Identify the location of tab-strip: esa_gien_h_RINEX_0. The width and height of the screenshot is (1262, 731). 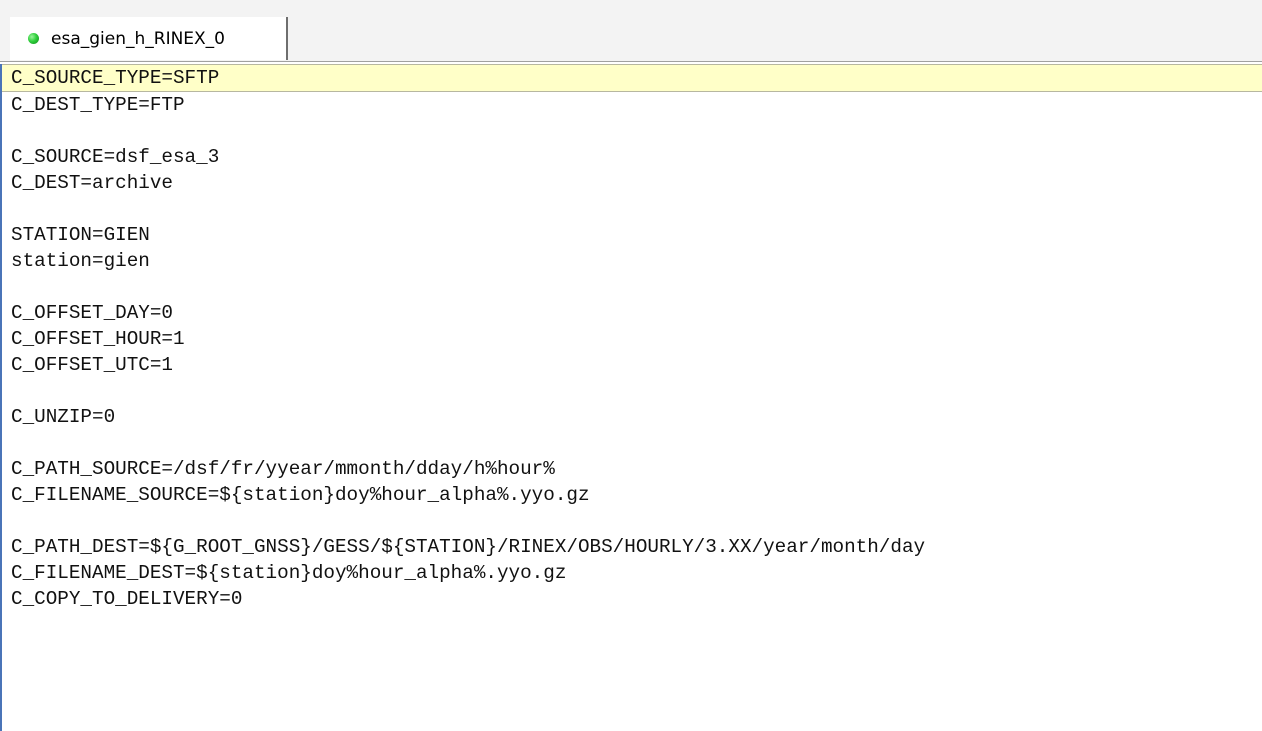
(631, 31).